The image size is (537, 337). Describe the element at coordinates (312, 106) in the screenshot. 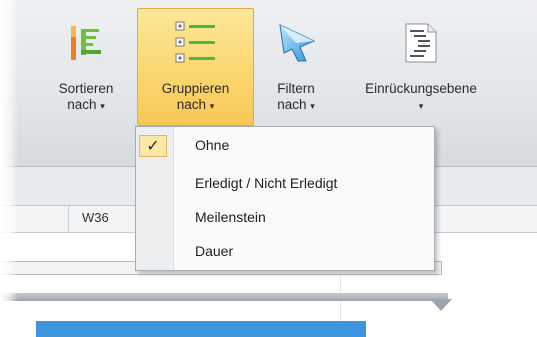

I see `filter-by-caret-icon: ▾` at that location.